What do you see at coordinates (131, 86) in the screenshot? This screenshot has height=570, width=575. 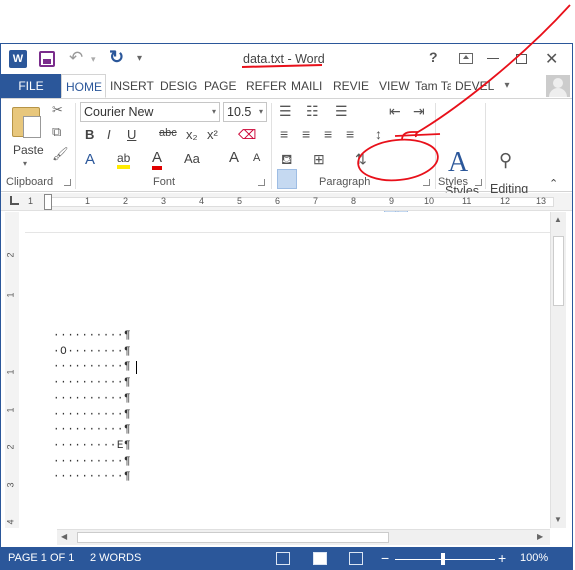 I see `tab-insert: INSERT` at bounding box center [131, 86].